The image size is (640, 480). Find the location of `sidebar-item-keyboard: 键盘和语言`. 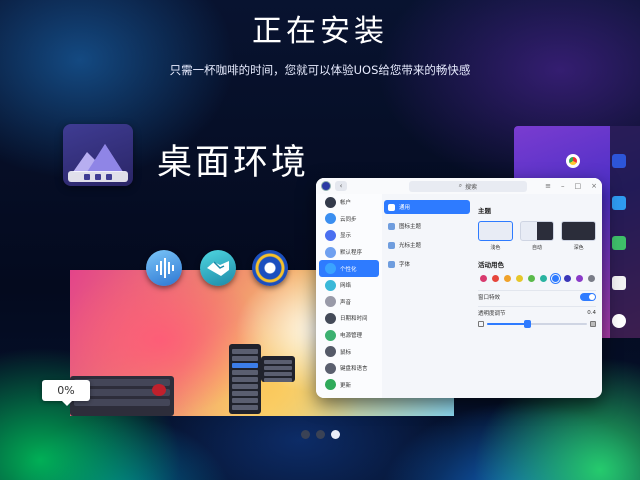

sidebar-item-keyboard: 键盘和语言 is located at coordinates (349, 368).